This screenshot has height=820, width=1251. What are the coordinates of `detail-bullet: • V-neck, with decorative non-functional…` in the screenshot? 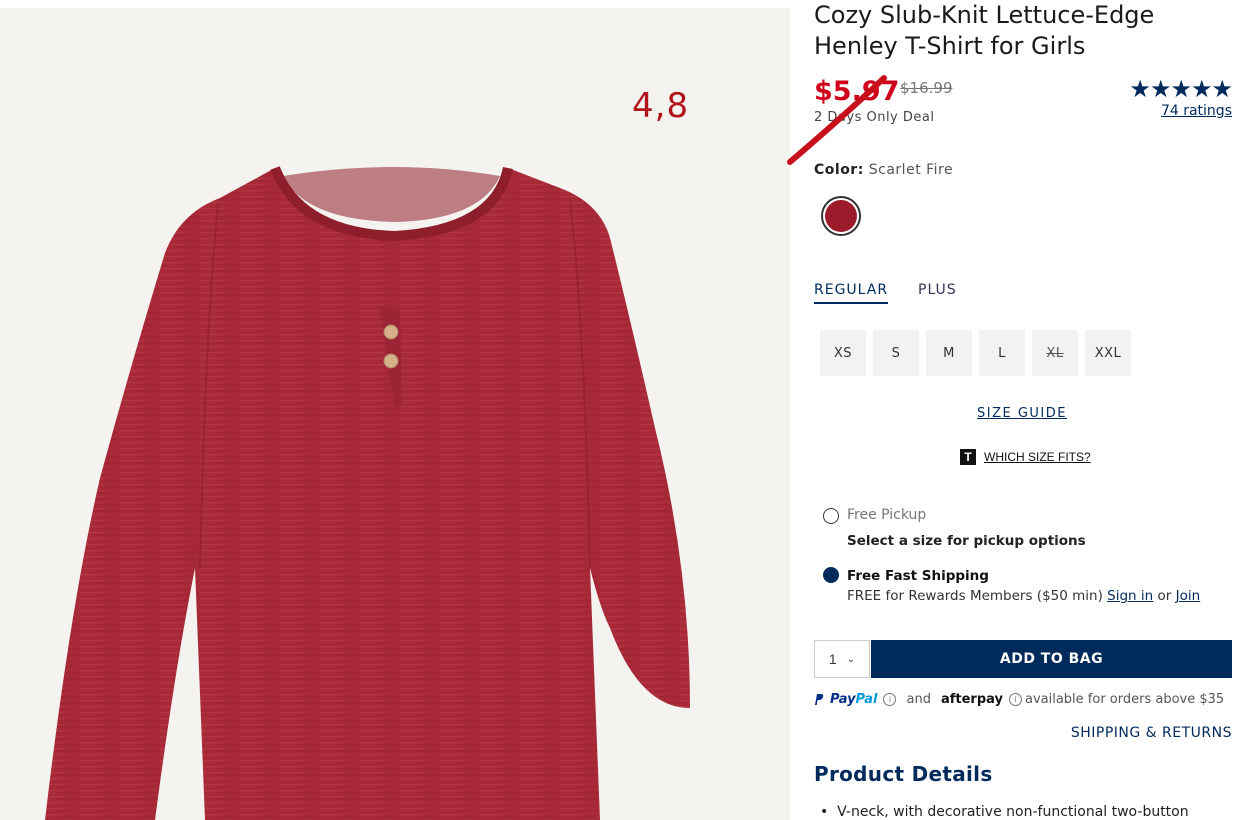 It's located at (1004, 812).